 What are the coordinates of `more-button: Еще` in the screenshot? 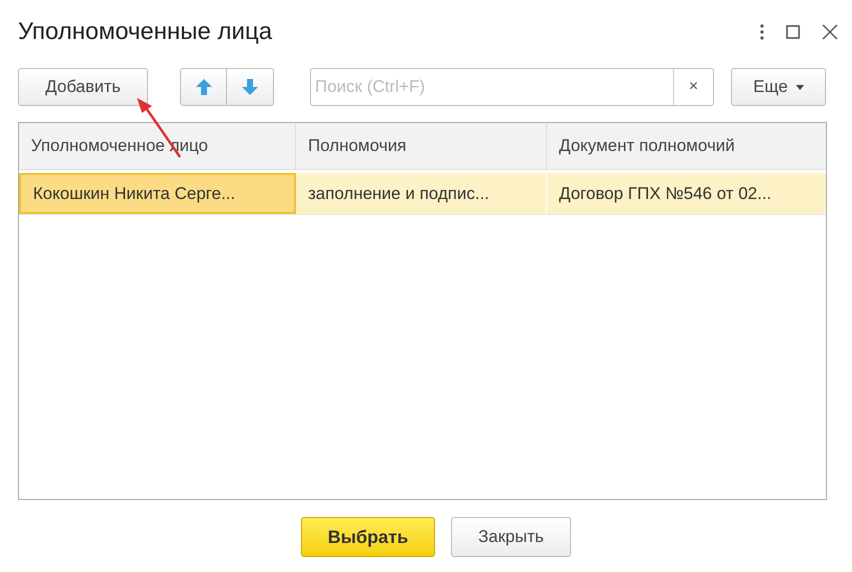 It's located at (778, 87).